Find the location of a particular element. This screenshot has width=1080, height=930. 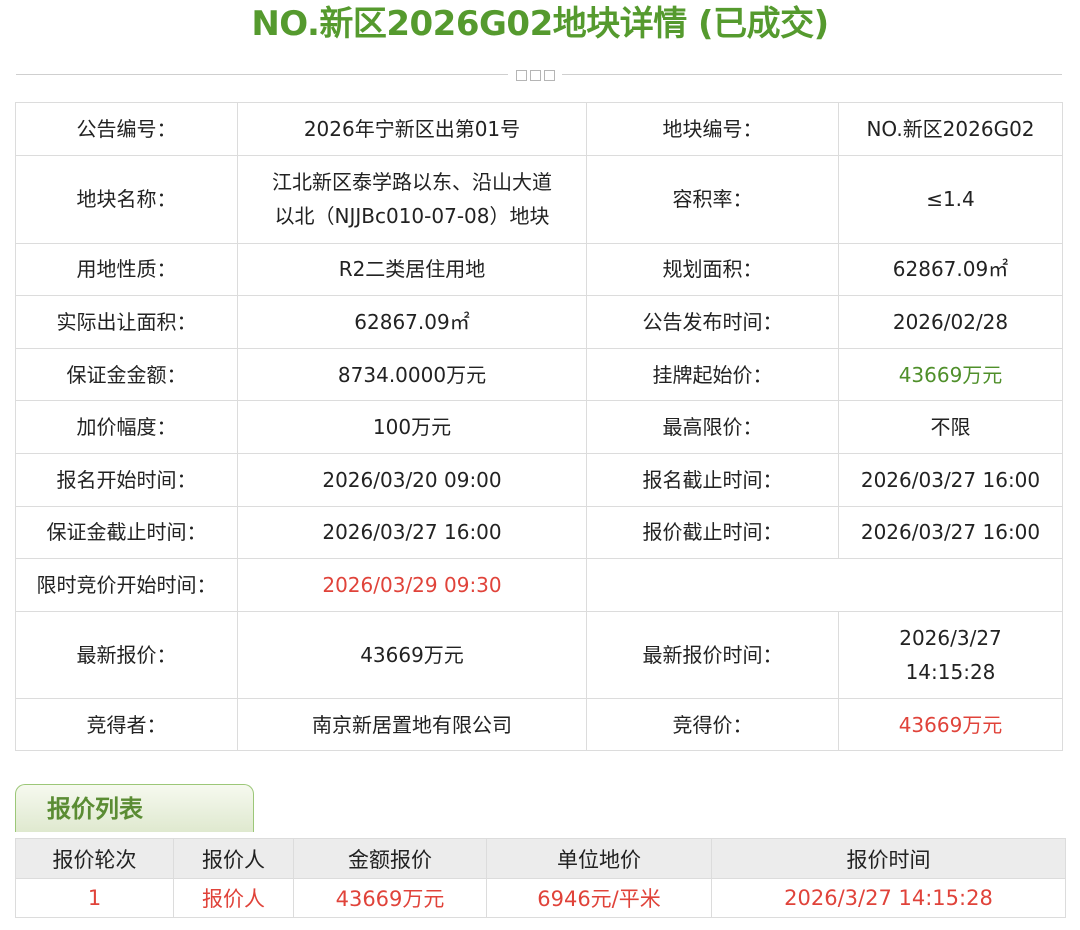

bid-unit-price: 6946元/平米 is located at coordinates (599, 898).